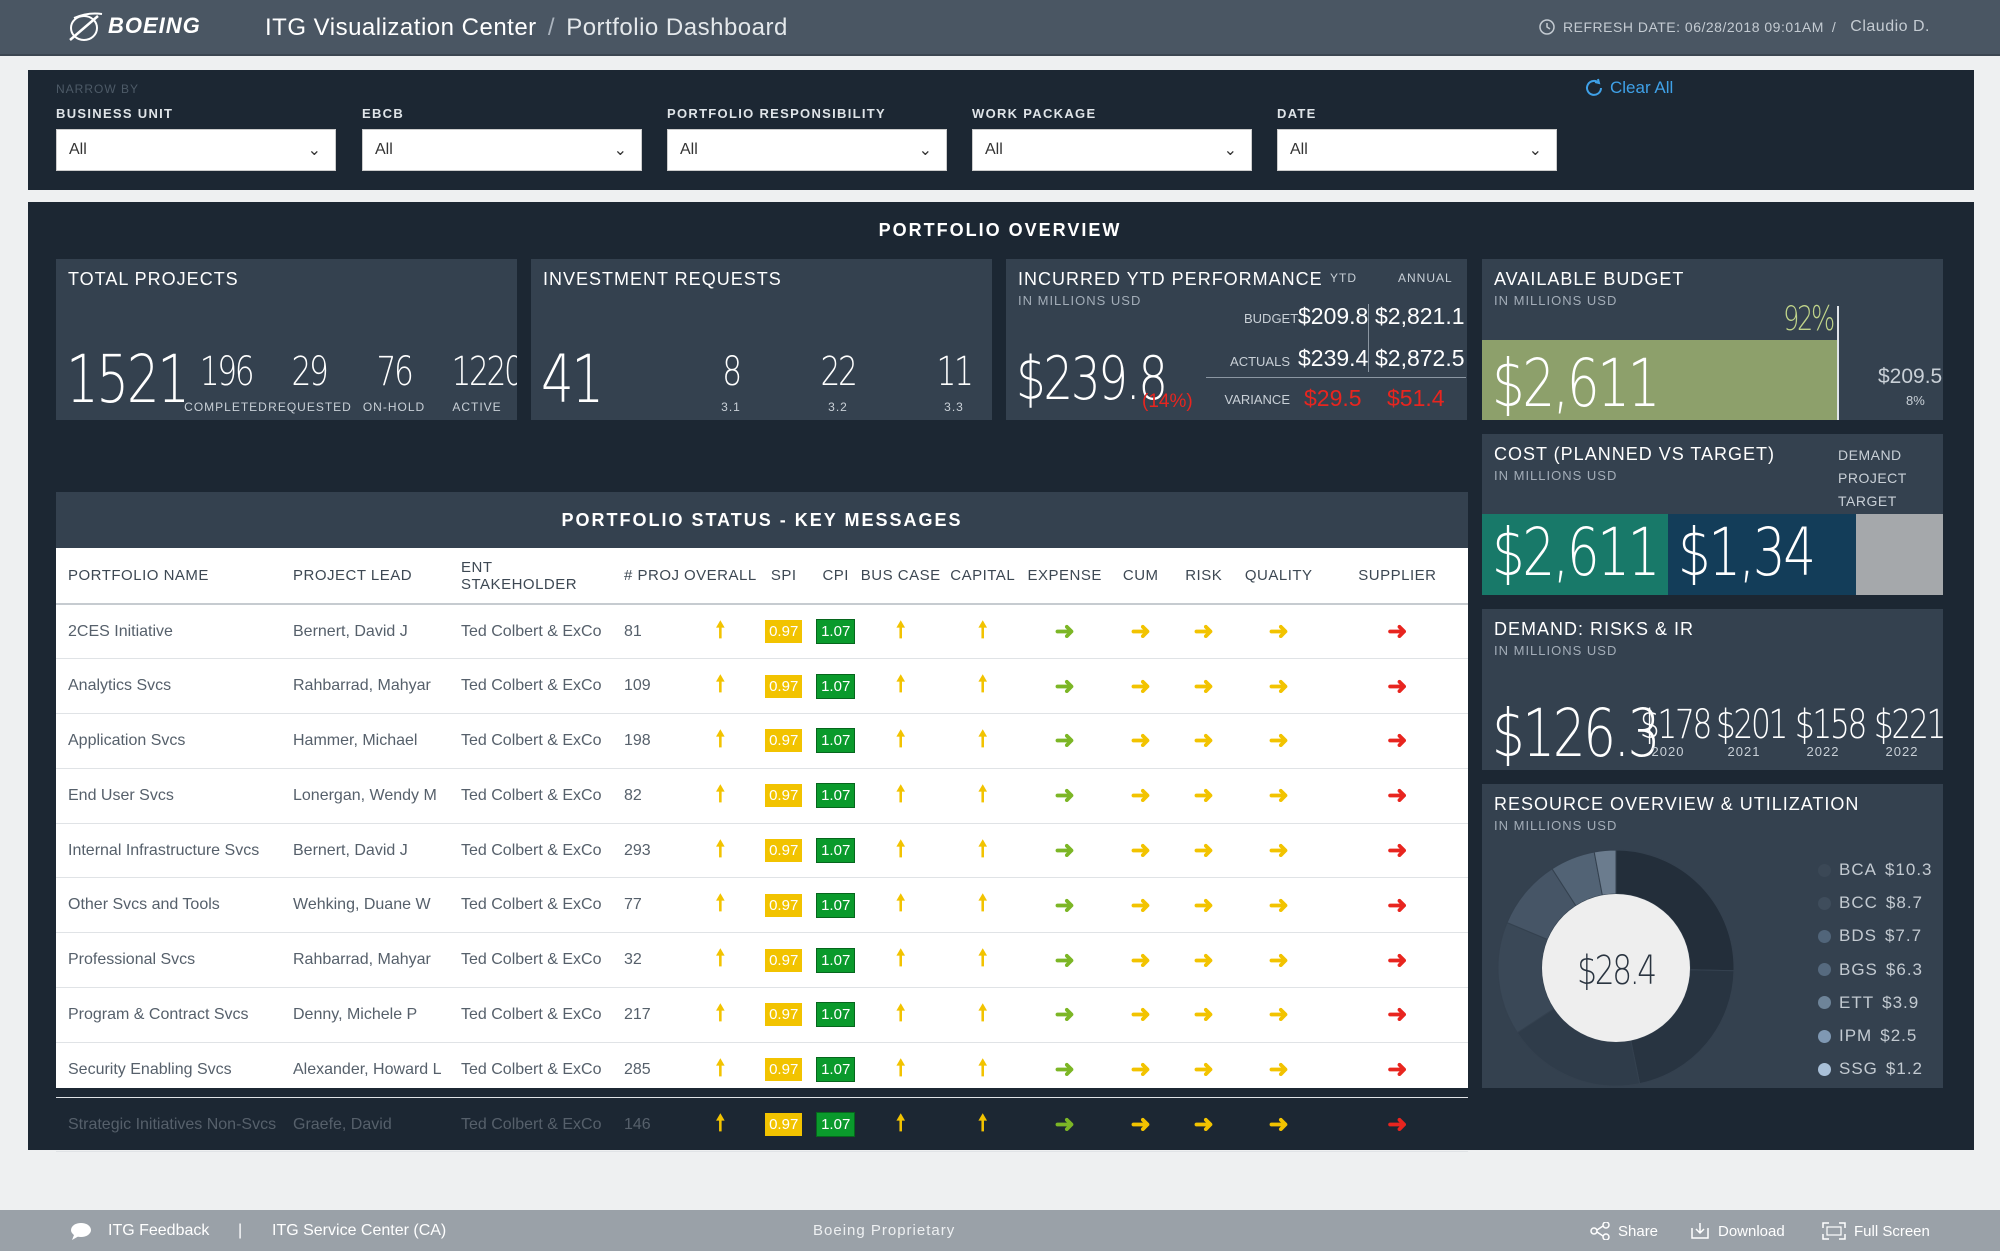  I want to click on clear-all-label: Clear All, so click(1642, 87).